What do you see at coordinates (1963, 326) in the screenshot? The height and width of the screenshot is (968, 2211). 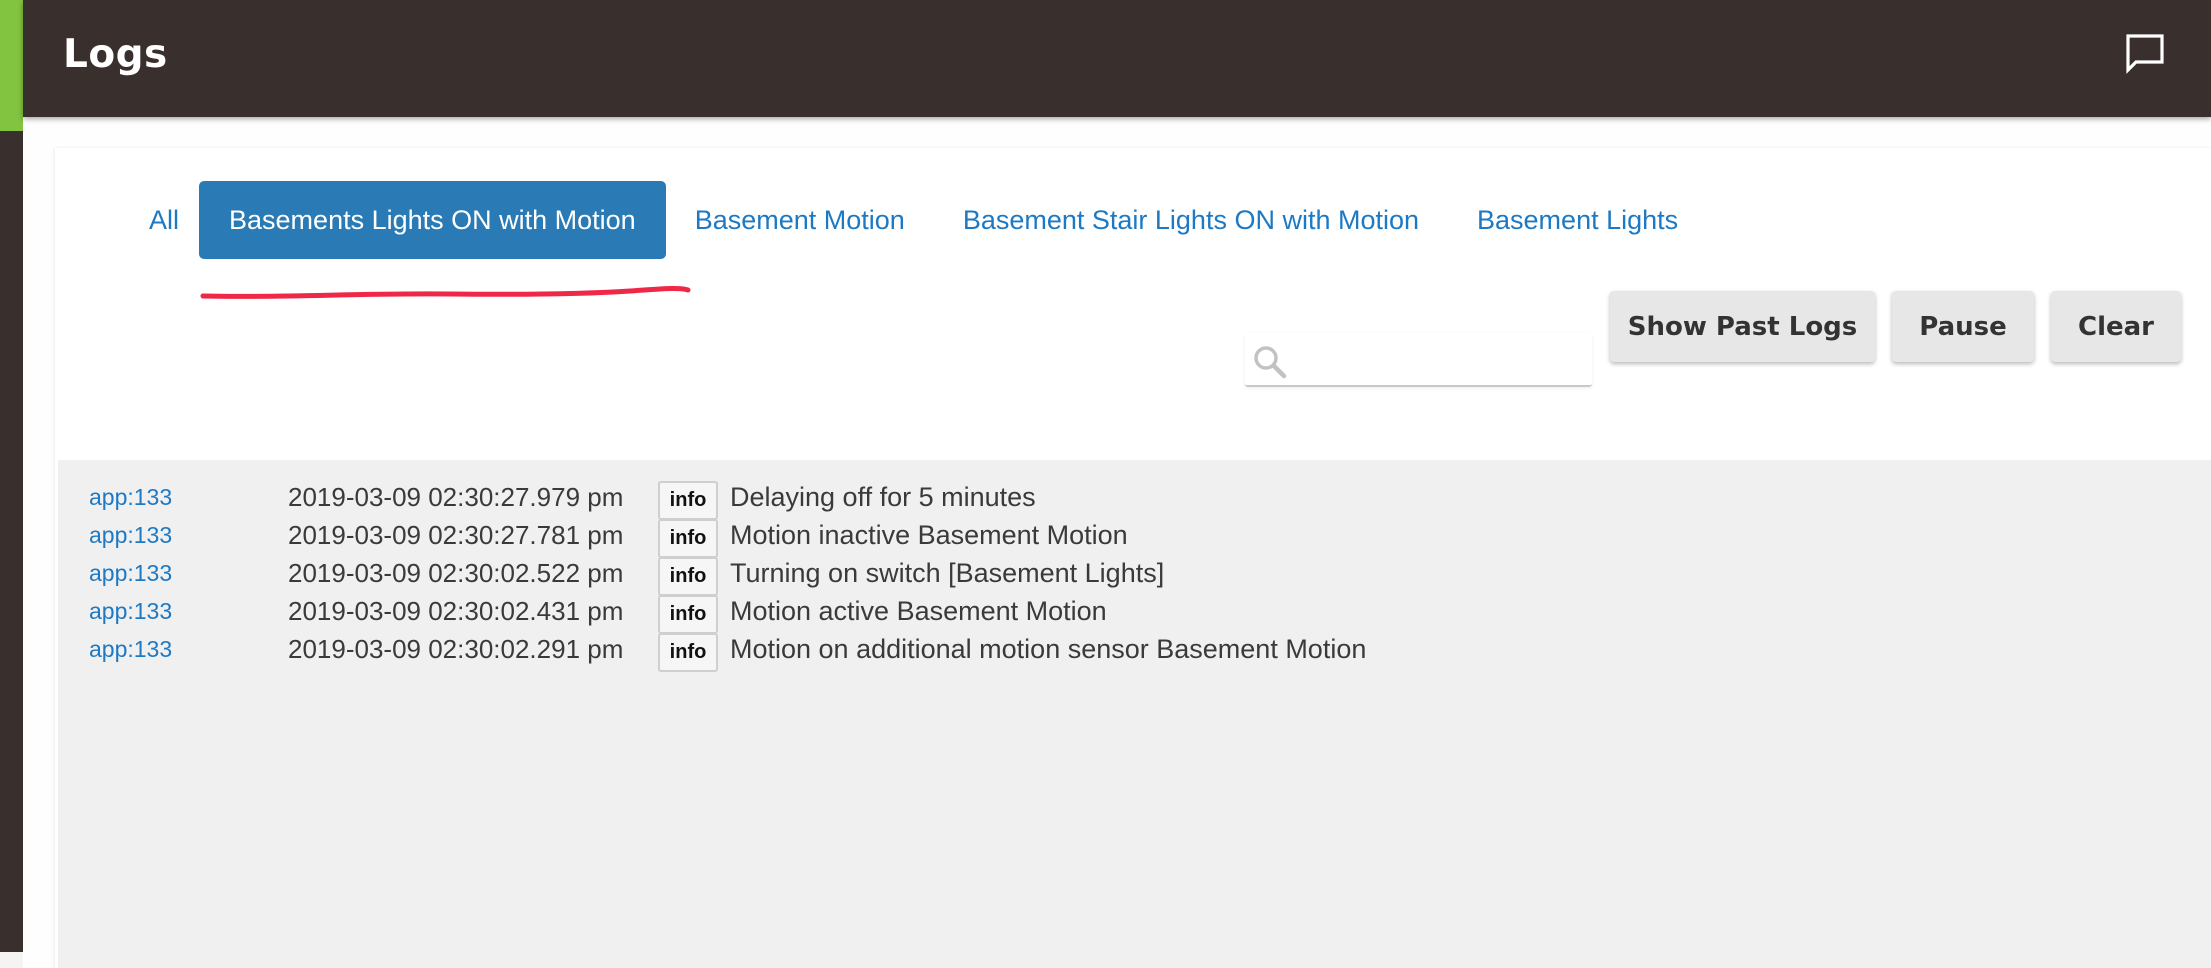 I see `pause-button: Pause` at bounding box center [1963, 326].